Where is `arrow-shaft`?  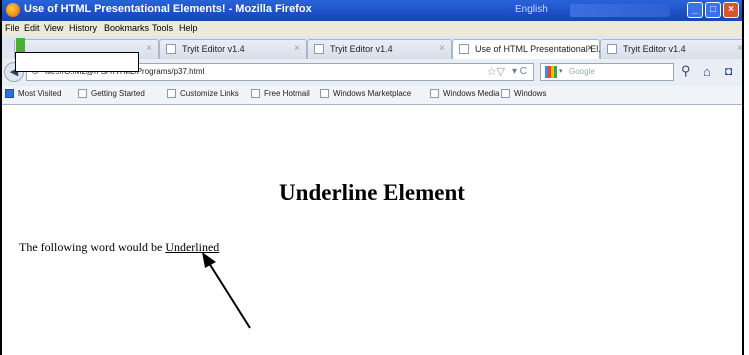 arrow-shaft is located at coordinates (229, 295).